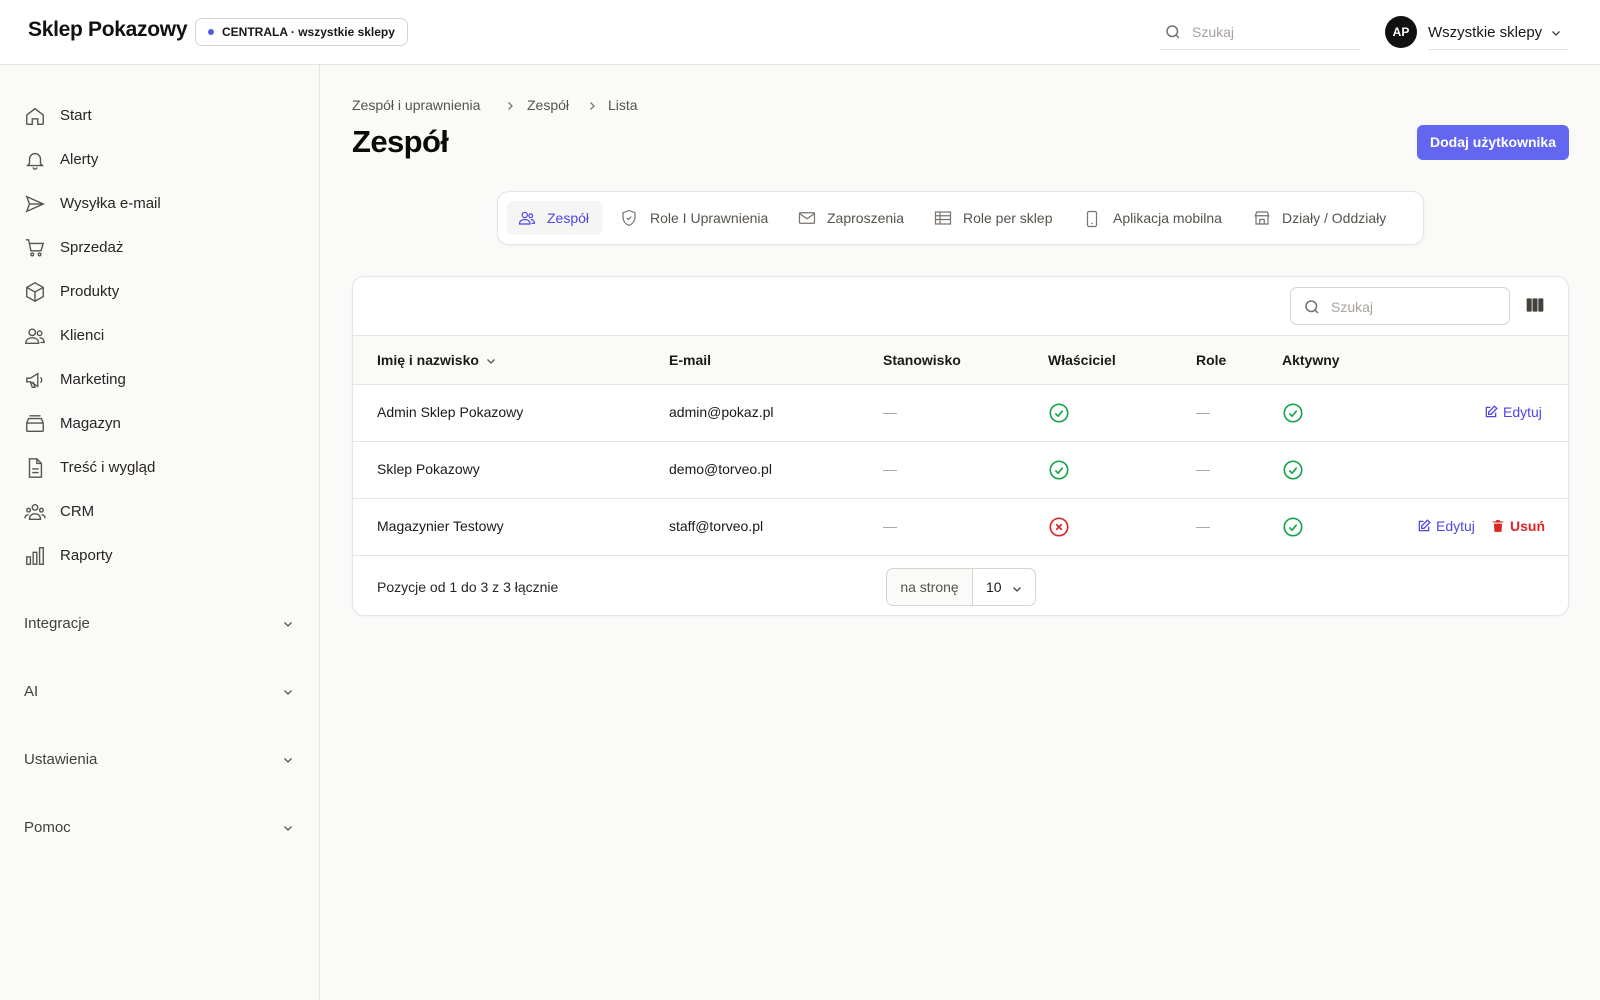 The height and width of the screenshot is (1000, 1600). What do you see at coordinates (1262, 218) in the screenshot?
I see `store-icon` at bounding box center [1262, 218].